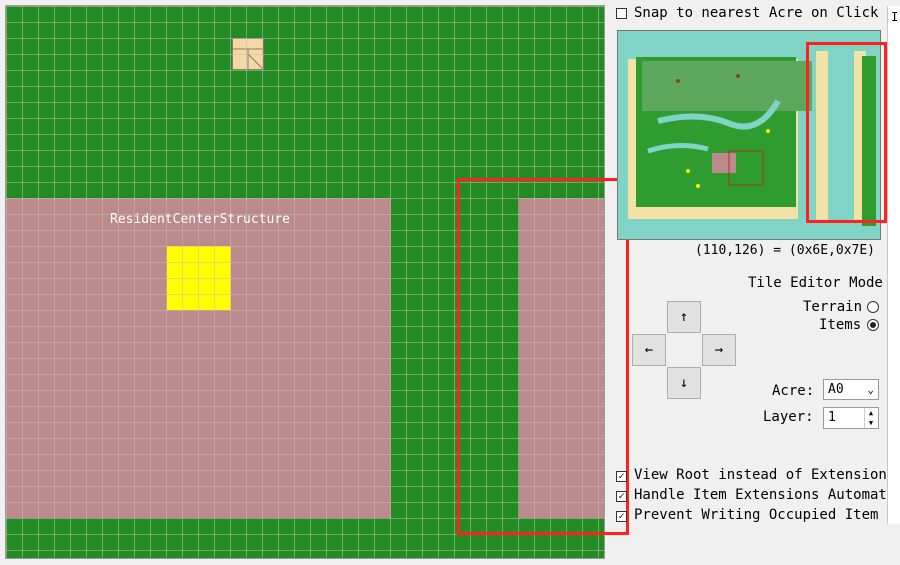 The image size is (900, 565). I want to click on acre-select: A0 ⌄, so click(851, 389).